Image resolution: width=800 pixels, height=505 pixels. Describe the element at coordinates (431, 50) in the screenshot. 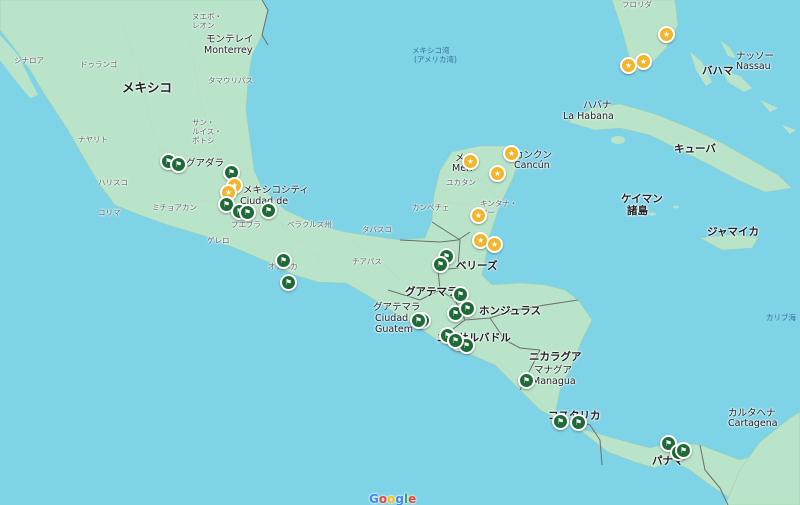

I see `water-label-gulf-ja: メキシコ湾` at that location.